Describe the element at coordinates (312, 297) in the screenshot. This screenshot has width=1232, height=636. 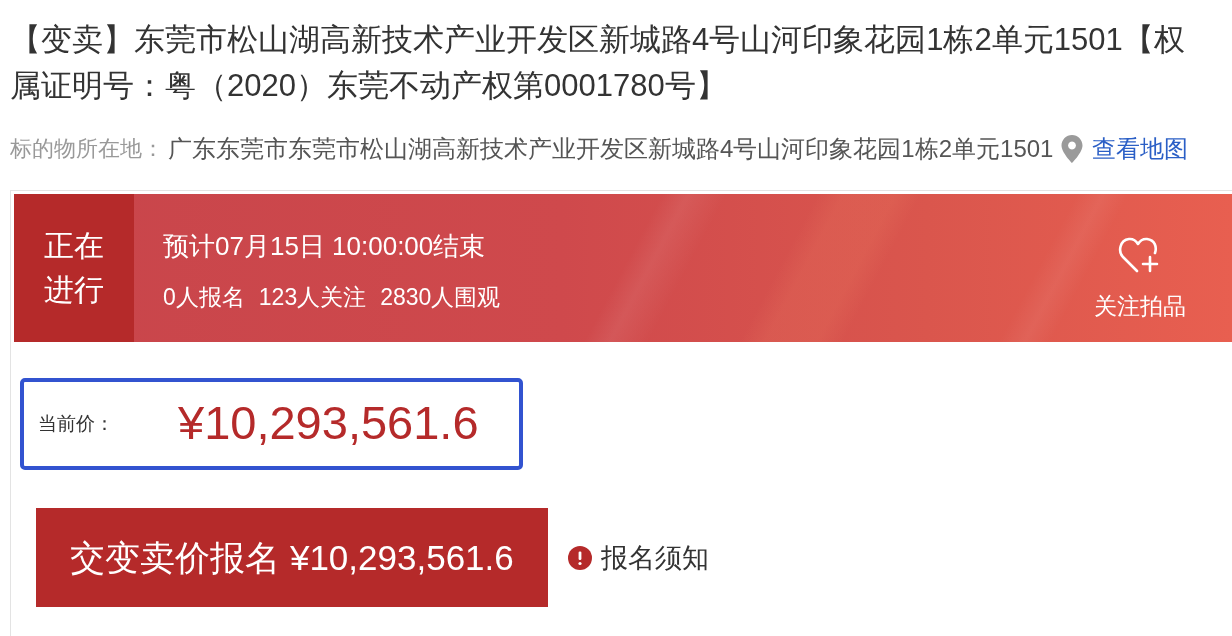
I see `auction-stat: 123人关注` at that location.